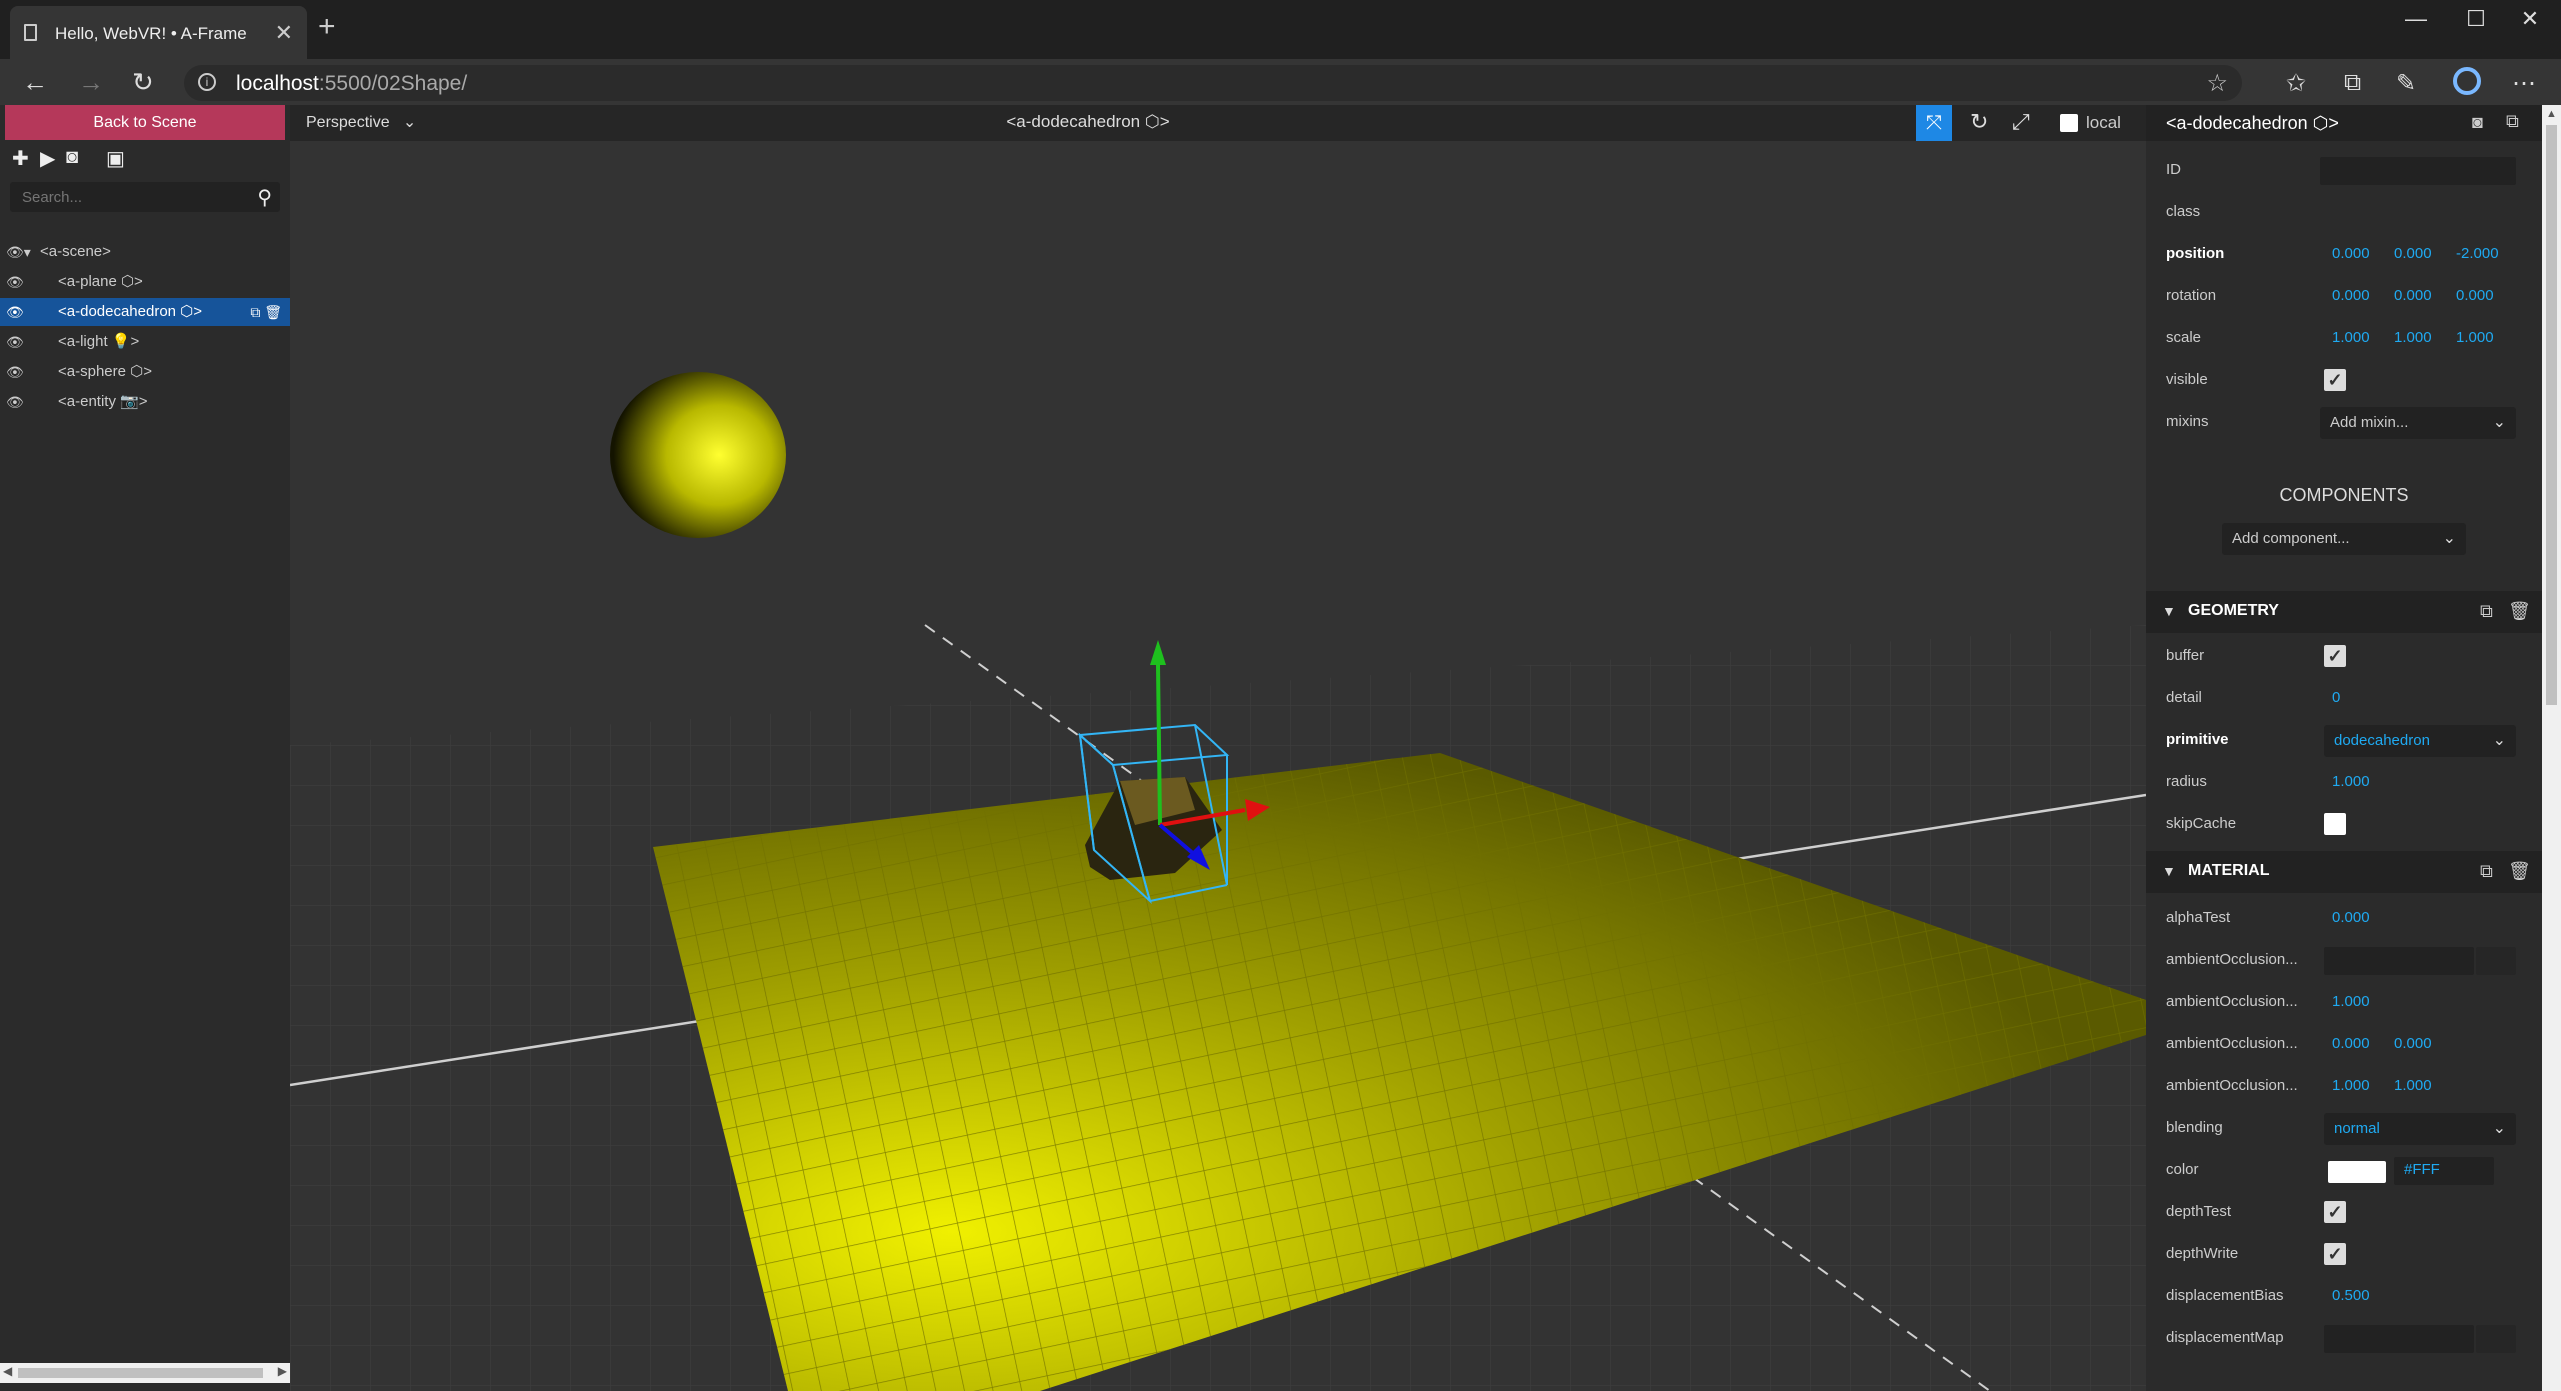 This screenshot has width=2561, height=1391. I want to click on profile-avatar, so click(2467, 81).